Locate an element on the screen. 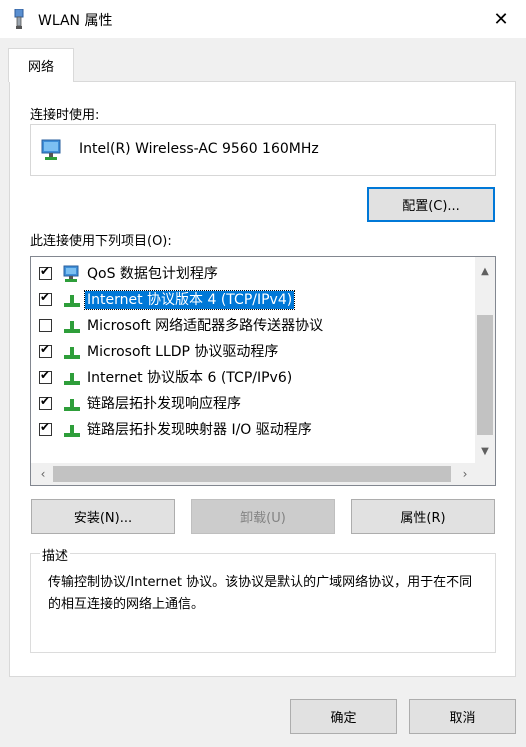 Image resolution: width=526 pixels, height=747 pixels. list-item: ✔ 链路层拓扑发现映射器 I/O 驱动程序 is located at coordinates (254, 430).